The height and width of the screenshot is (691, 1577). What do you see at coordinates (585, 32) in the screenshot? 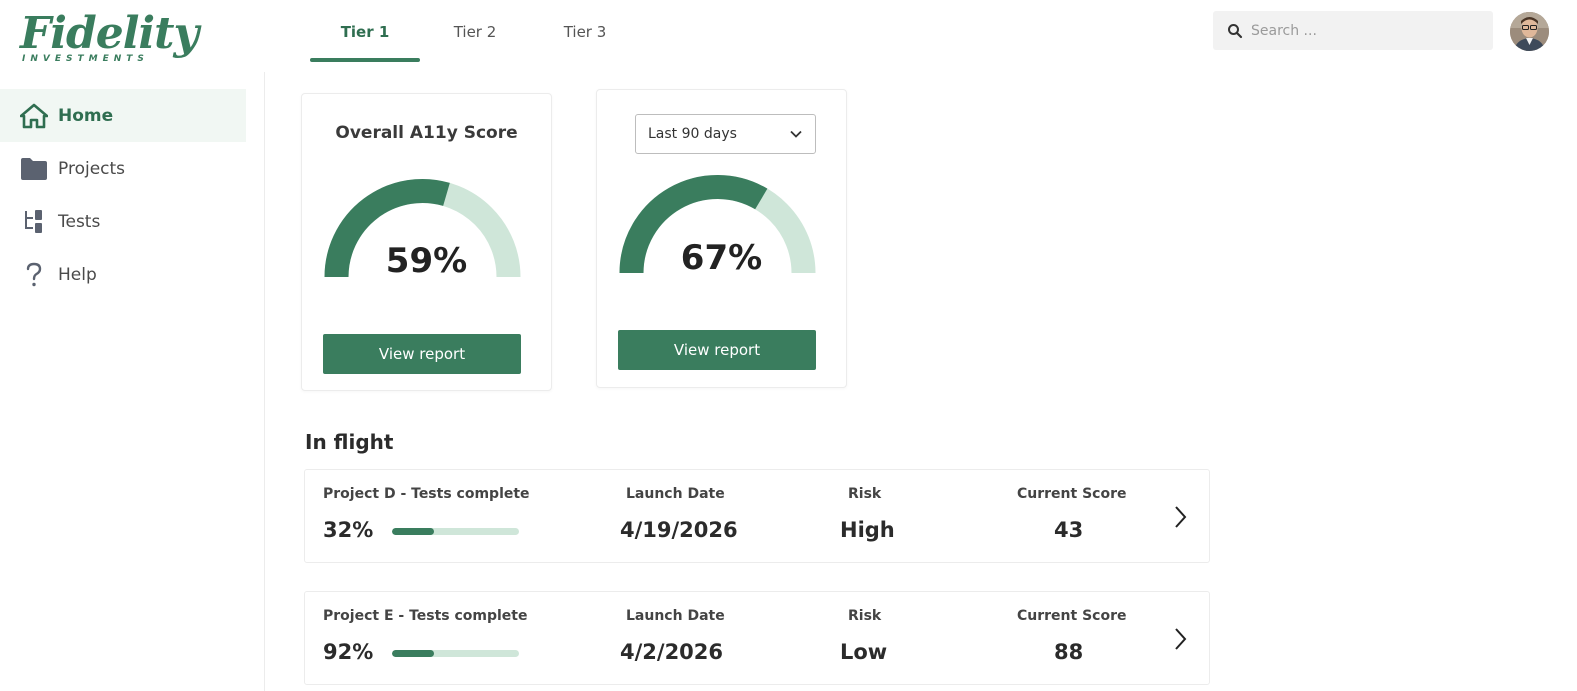
I see `tab-tier-3: Tier 3` at bounding box center [585, 32].